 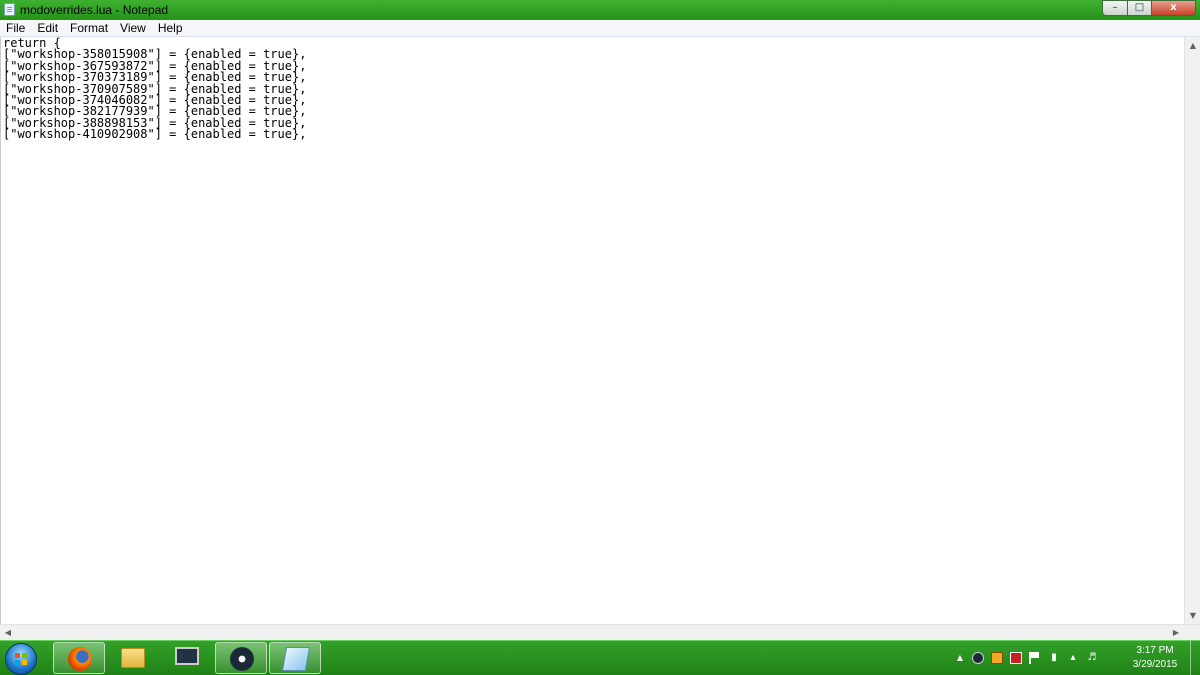 What do you see at coordinates (94, 10) in the screenshot?
I see `window-title: modoverrides.lua - Notepad` at bounding box center [94, 10].